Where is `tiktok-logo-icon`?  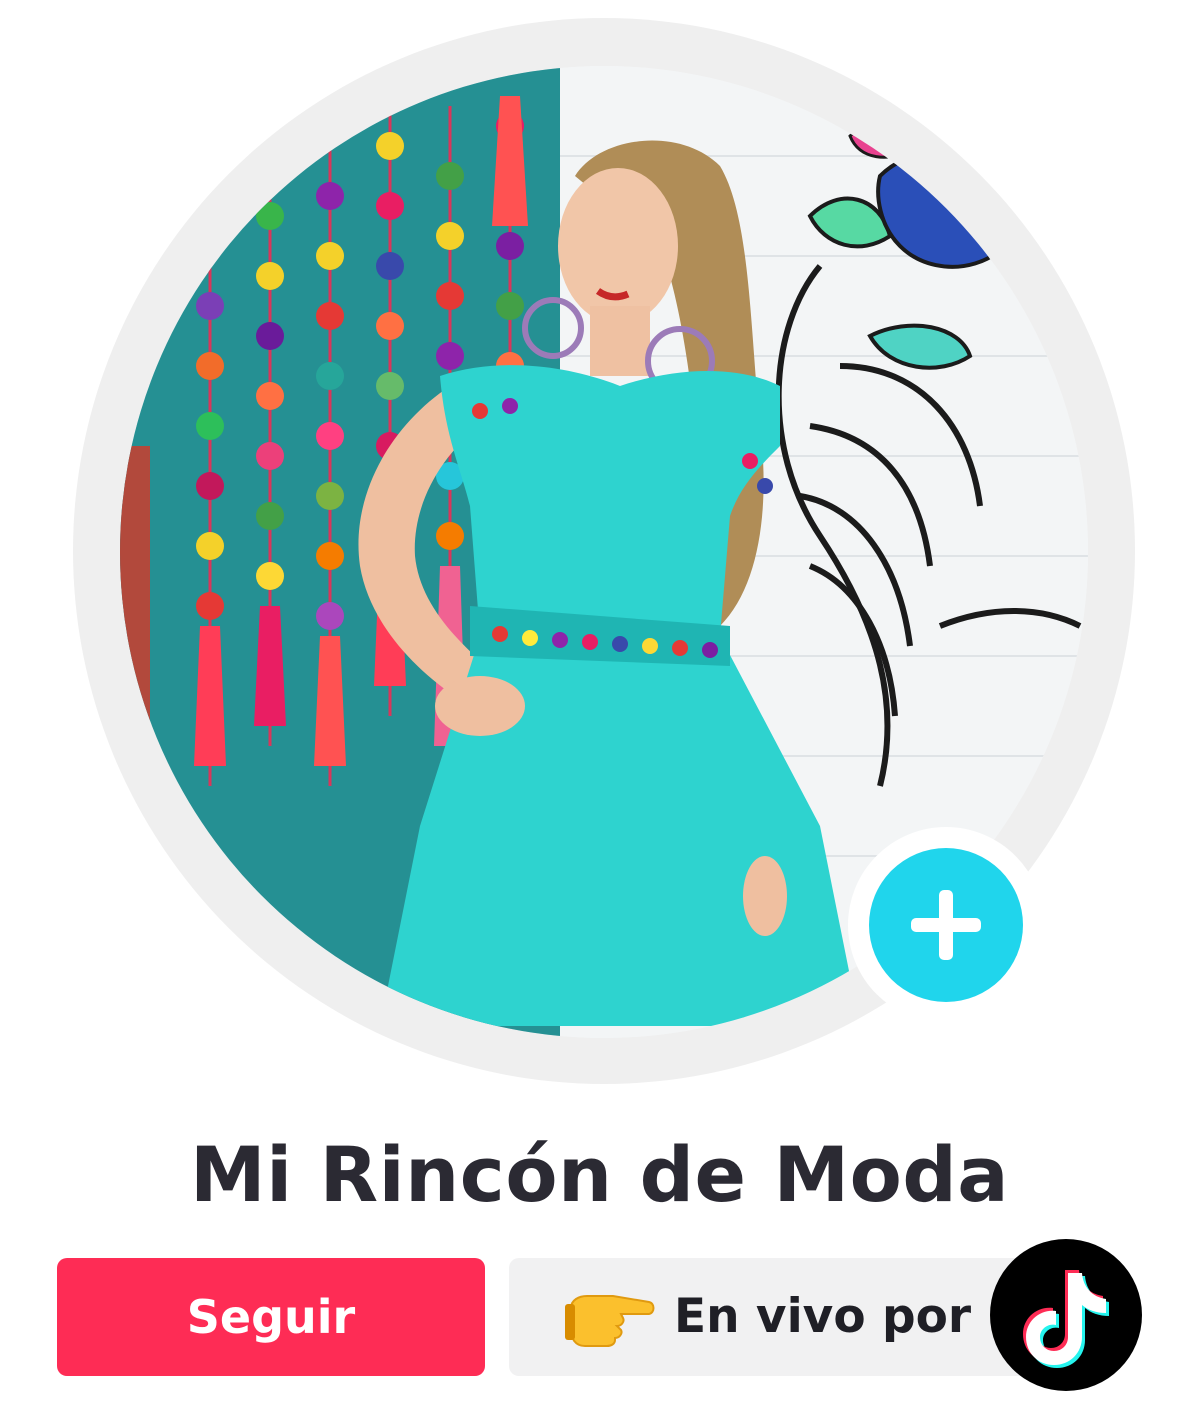 tiktok-logo-icon is located at coordinates (1066, 1315).